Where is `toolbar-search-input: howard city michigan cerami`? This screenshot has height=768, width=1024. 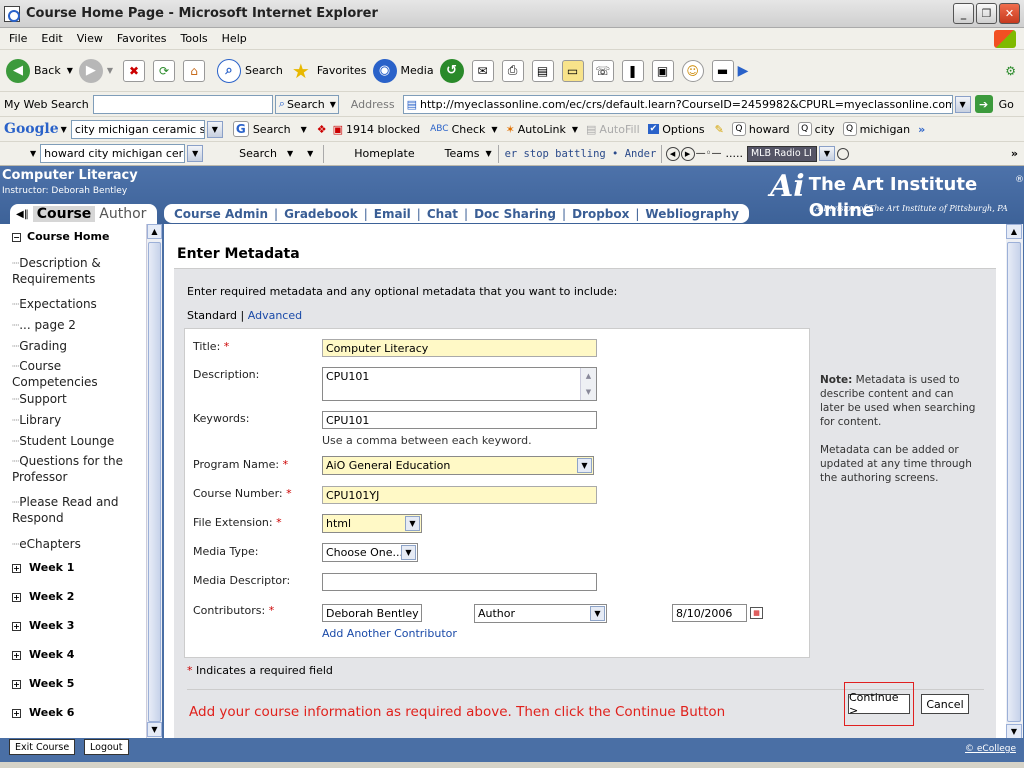
toolbar-search-input: howard city michigan cerami is located at coordinates (113, 153).